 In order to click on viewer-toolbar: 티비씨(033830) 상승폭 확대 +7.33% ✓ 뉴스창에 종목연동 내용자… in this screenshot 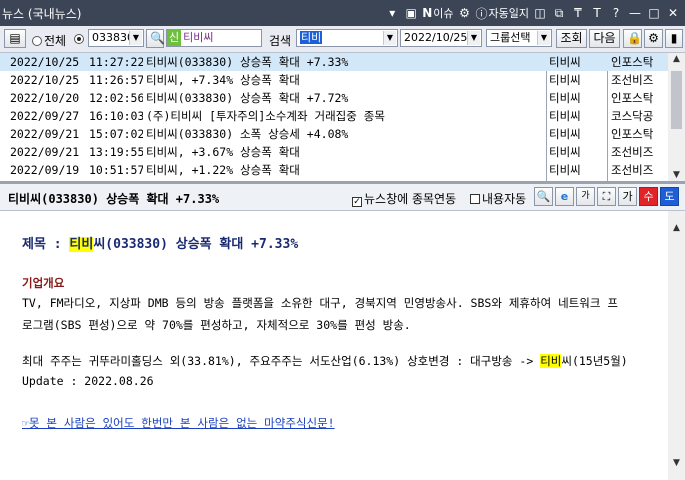, I will do `click(342, 197)`.